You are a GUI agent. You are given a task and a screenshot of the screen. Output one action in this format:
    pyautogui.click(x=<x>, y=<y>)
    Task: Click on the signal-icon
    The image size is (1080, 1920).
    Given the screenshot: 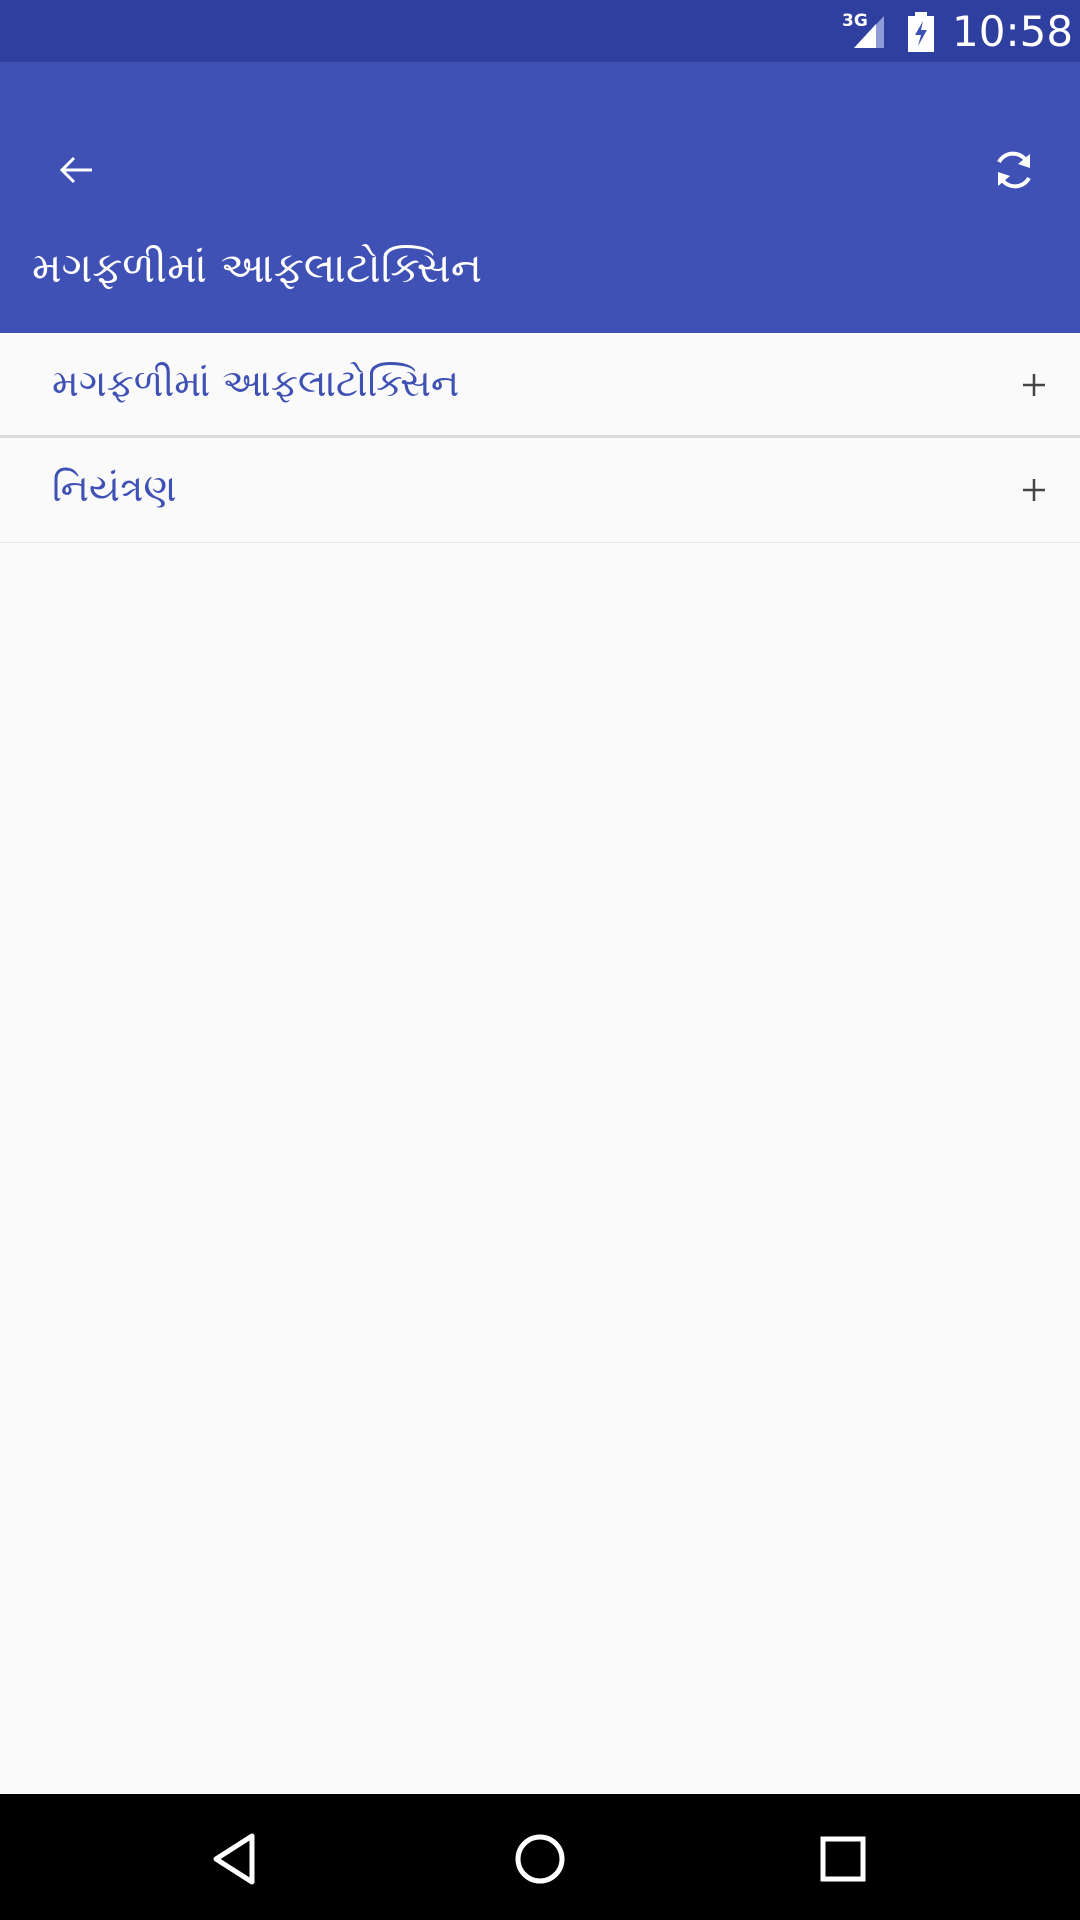 What is the action you would take?
    pyautogui.click(x=869, y=32)
    